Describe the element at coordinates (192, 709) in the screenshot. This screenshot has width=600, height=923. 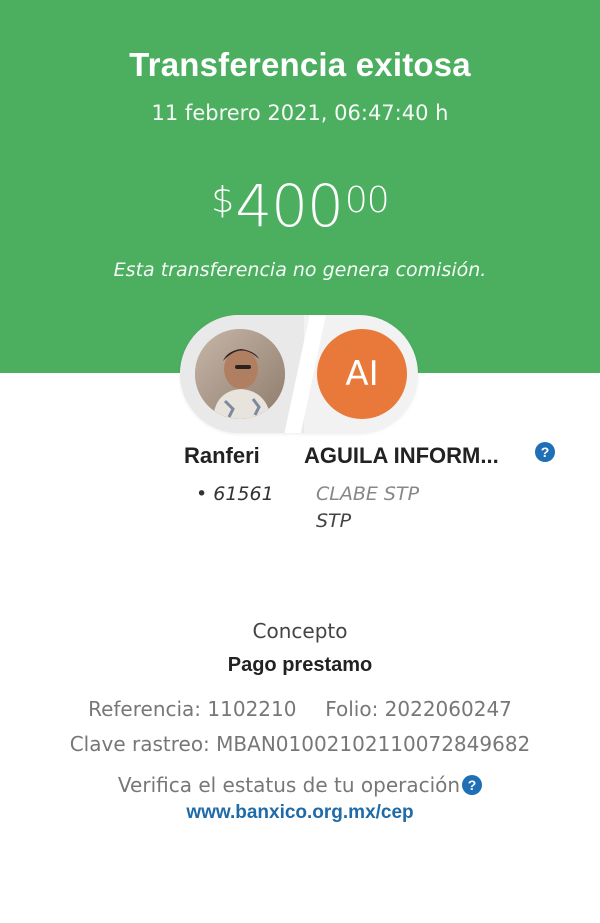
I see `reference-number: Referencia: 1102210` at that location.